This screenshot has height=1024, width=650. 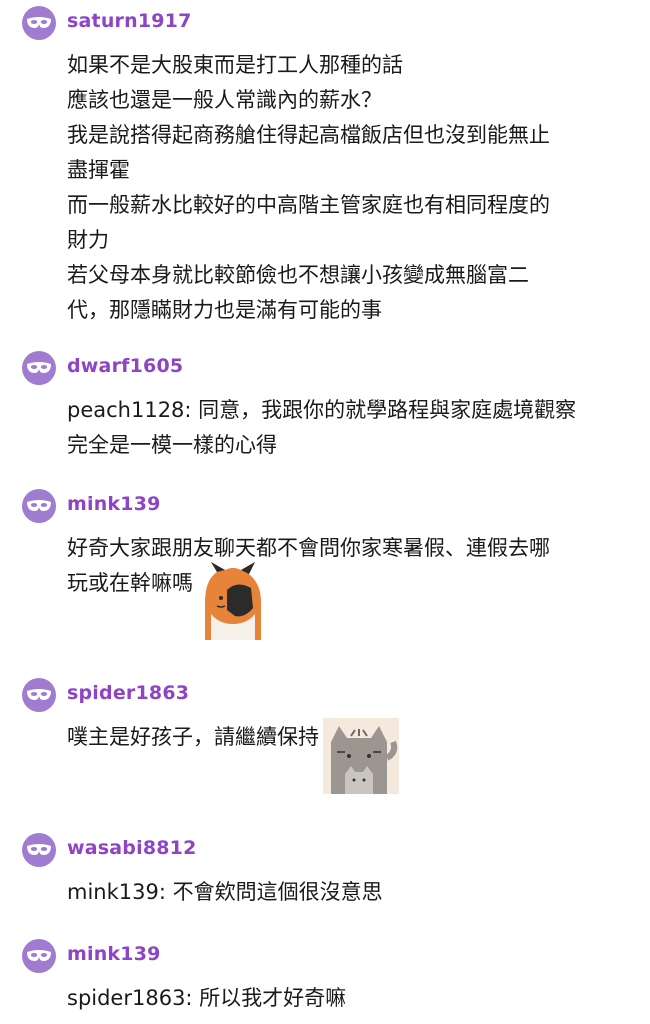 I want to click on comment-line: 噗主是好孩子，請繼續保持, so click(x=352, y=756).